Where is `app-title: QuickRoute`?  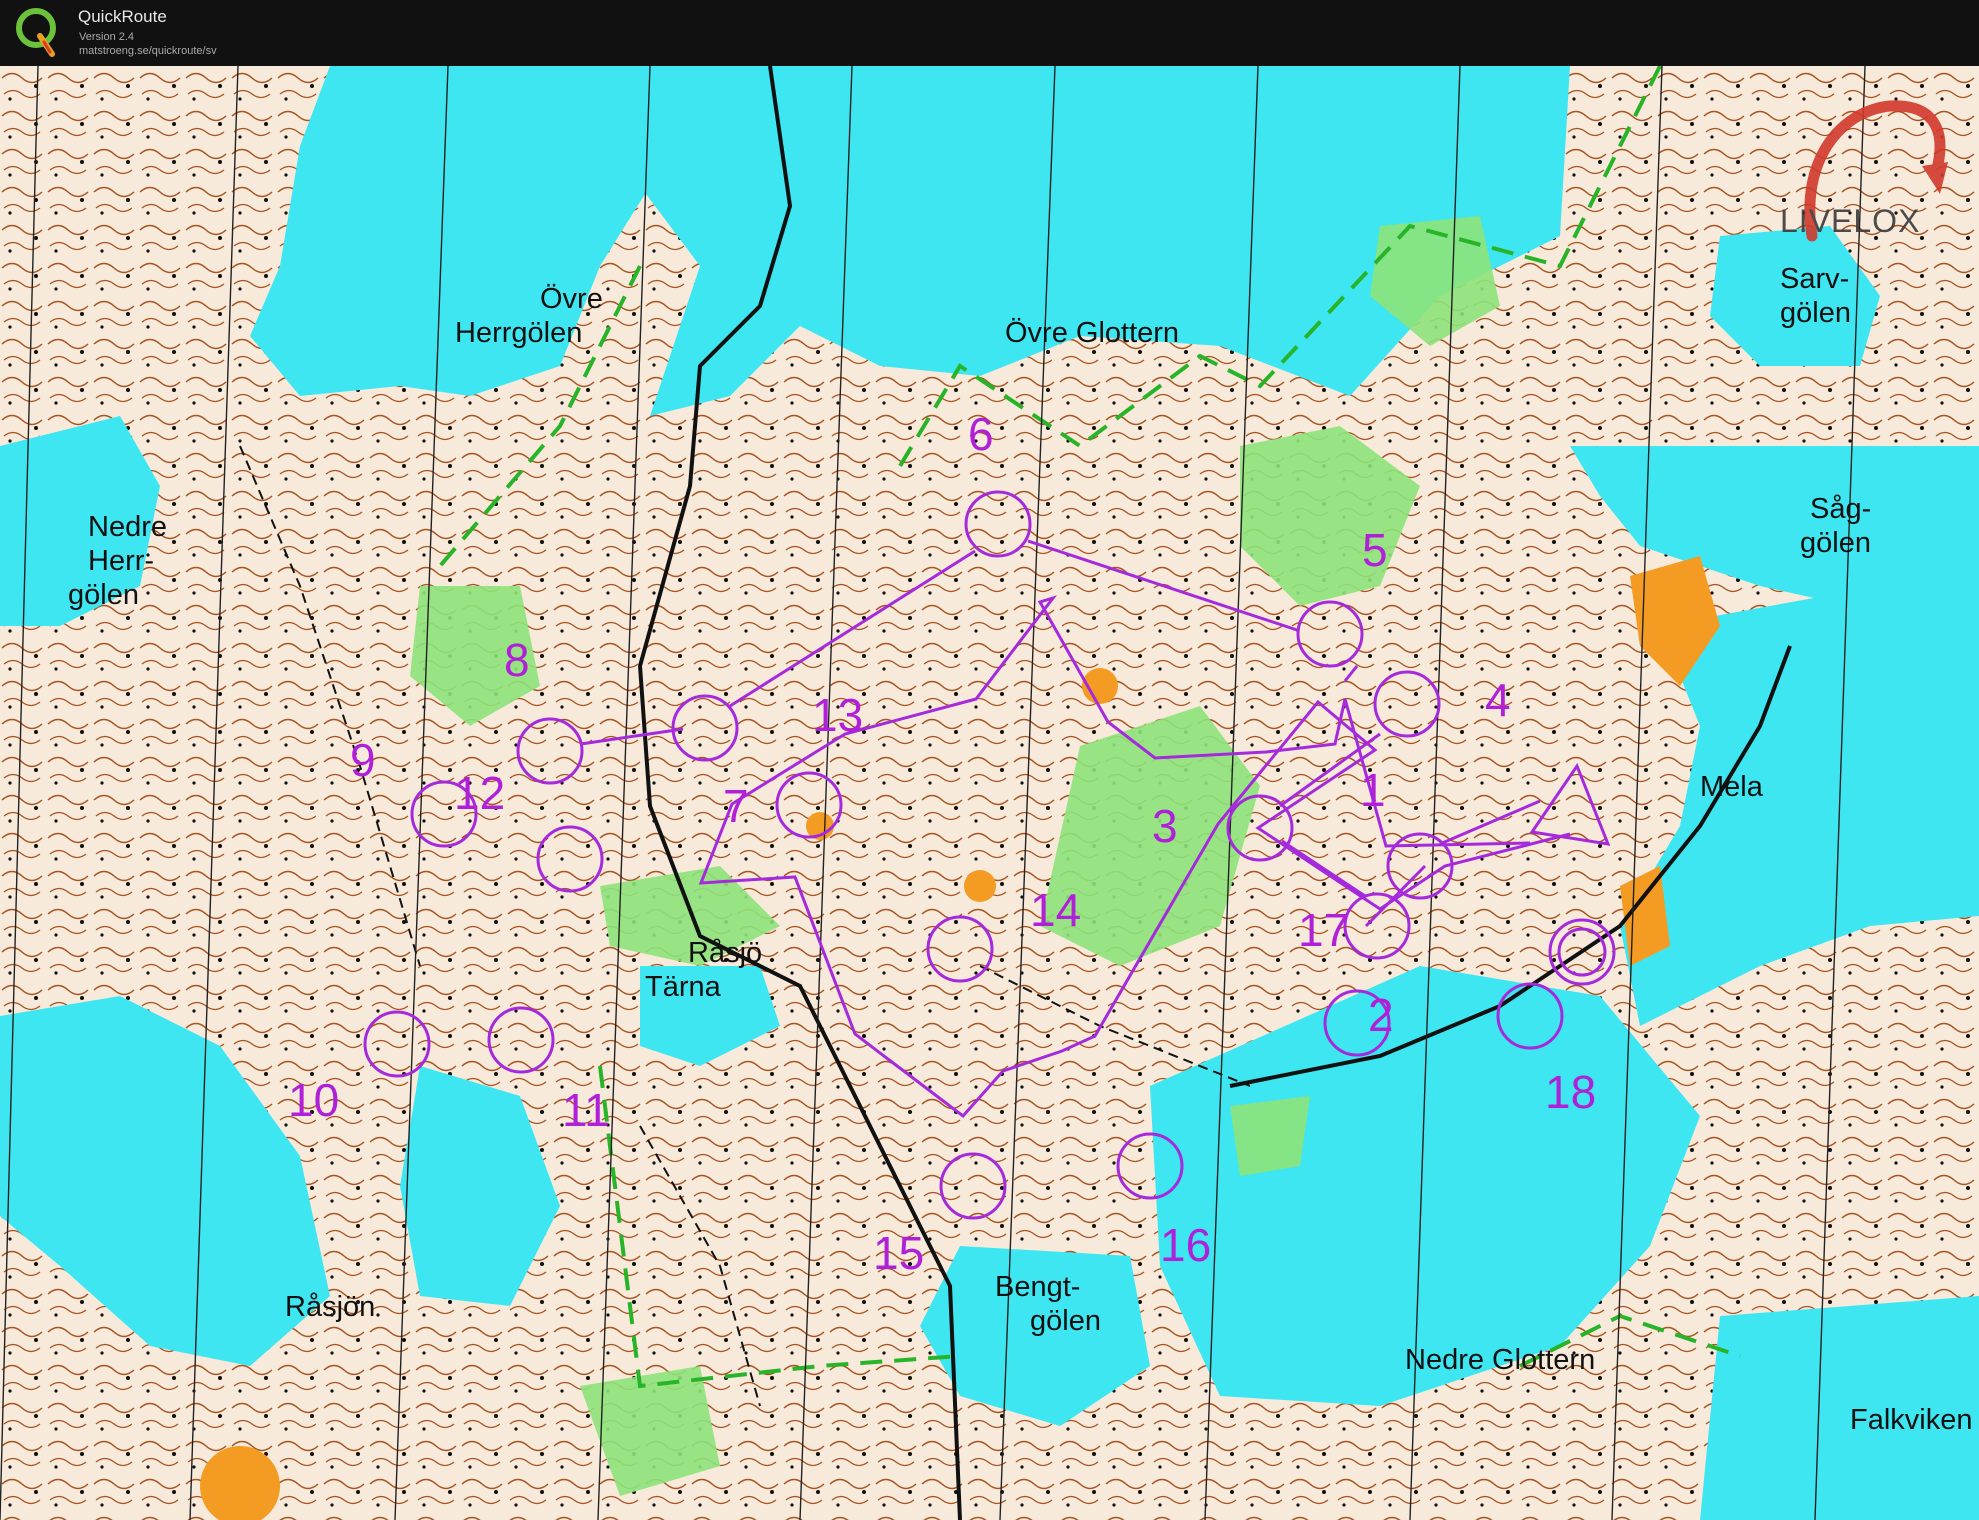 app-title: QuickRoute is located at coordinates (122, 16).